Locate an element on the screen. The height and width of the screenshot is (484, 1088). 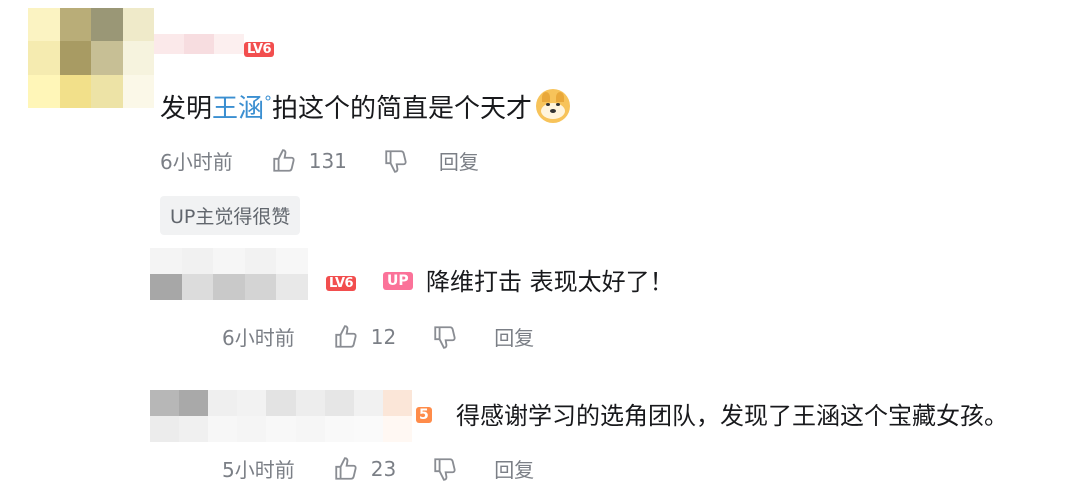
comment-meta: 6小时前 131 回复 is located at coordinates (319, 160).